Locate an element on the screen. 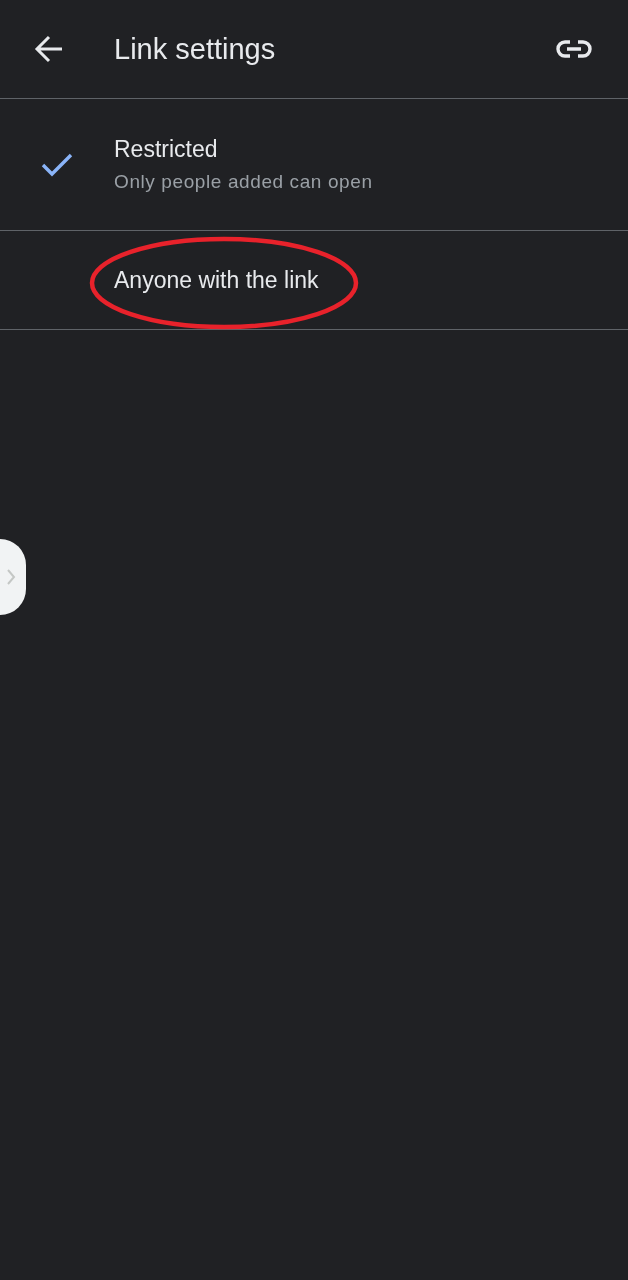 The width and height of the screenshot is (628, 1280). edge-panel-handle is located at coordinates (13, 577).